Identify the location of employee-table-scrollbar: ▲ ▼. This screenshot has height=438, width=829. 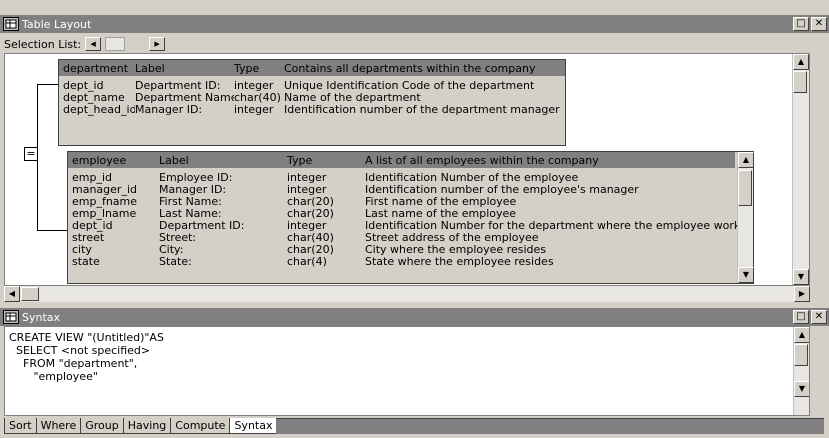
(745, 217).